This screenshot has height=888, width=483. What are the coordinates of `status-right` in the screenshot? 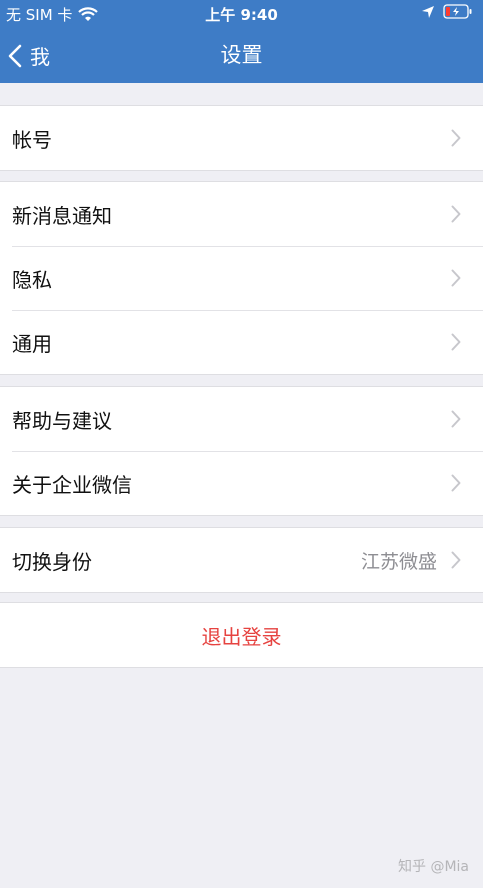 It's located at (447, 11).